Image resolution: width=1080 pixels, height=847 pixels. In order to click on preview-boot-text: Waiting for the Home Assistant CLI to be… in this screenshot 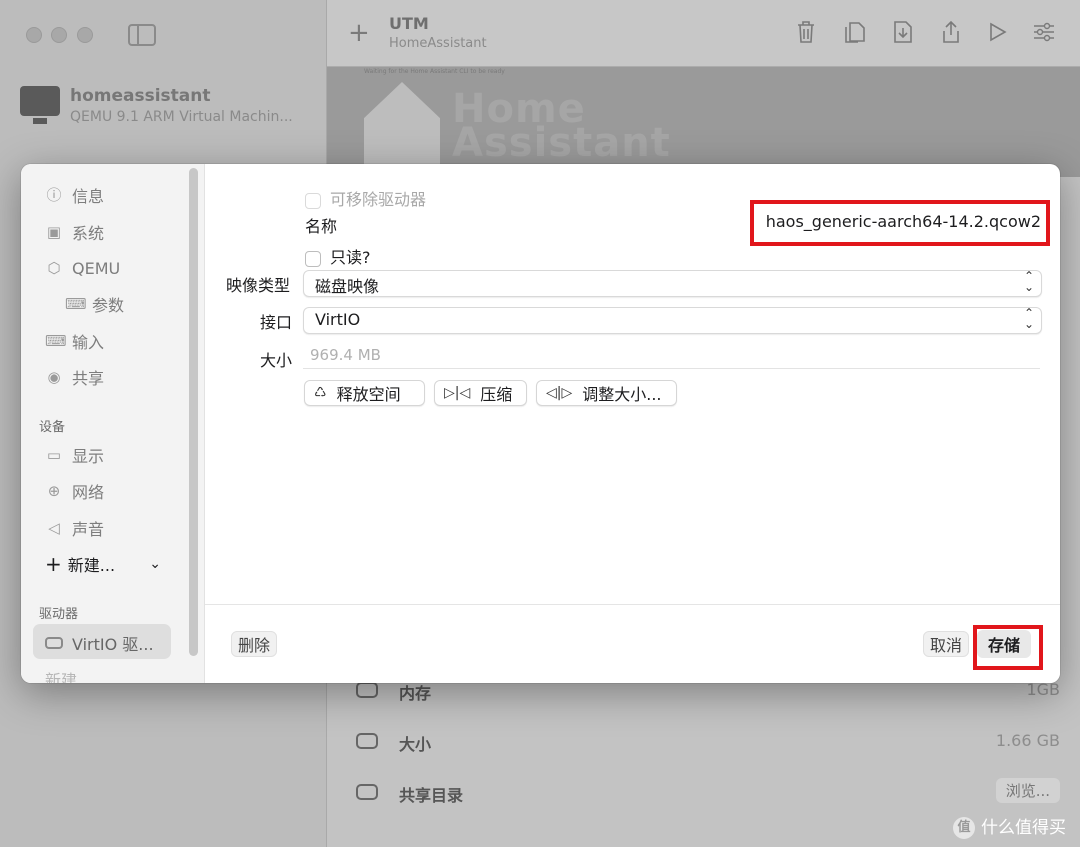, I will do `click(434, 71)`.